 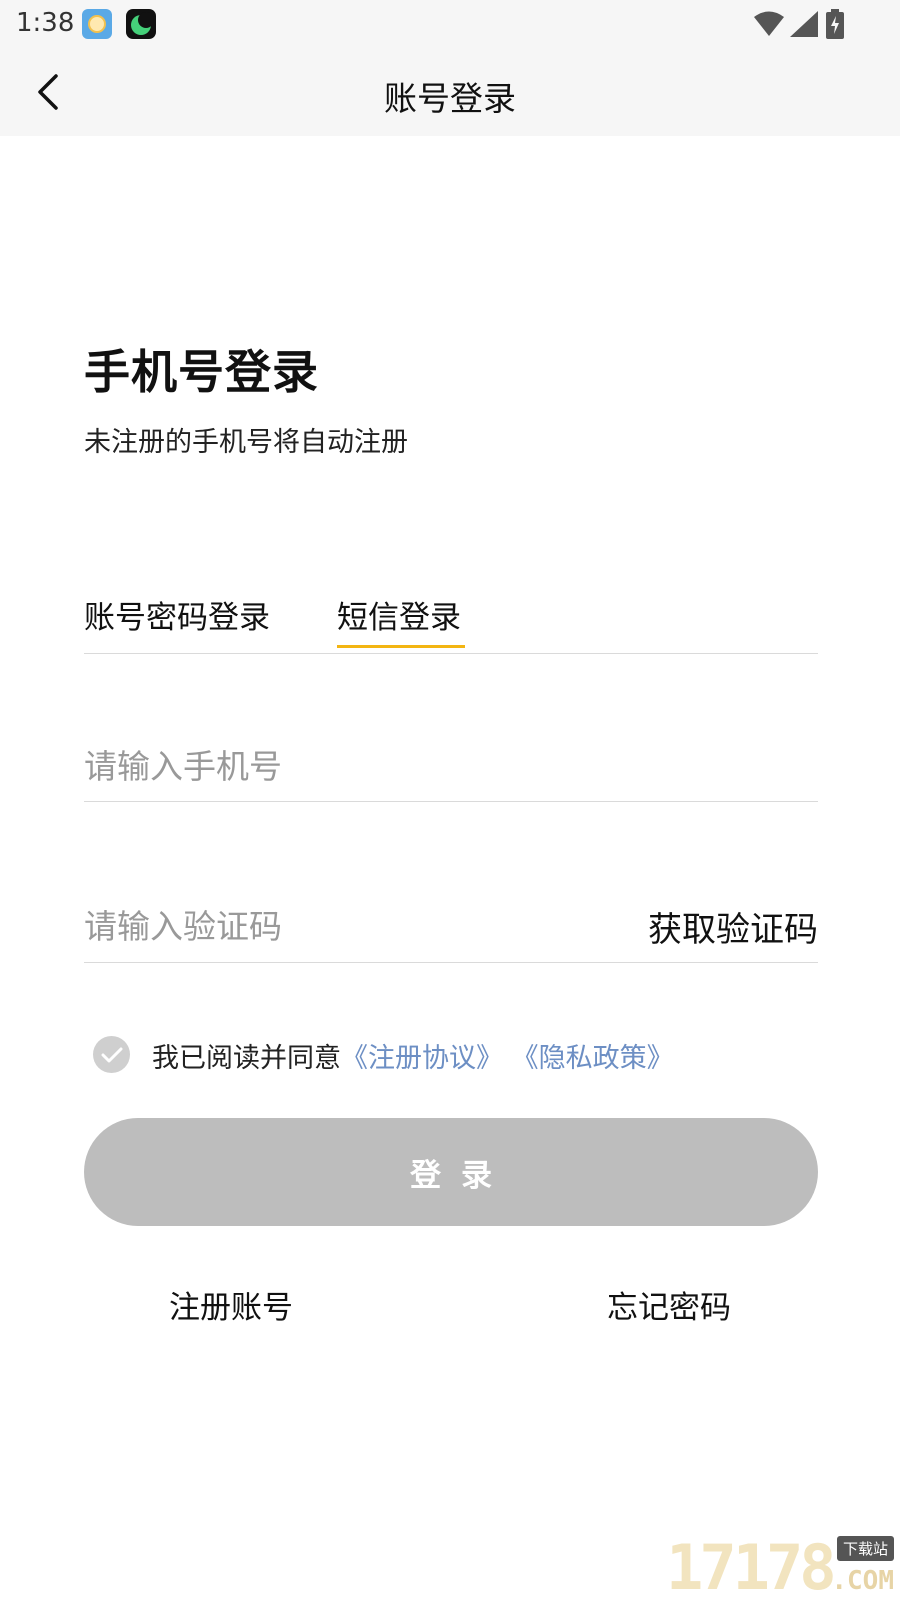 What do you see at coordinates (835, 24) in the screenshot?
I see `battery-charging-icon` at bounding box center [835, 24].